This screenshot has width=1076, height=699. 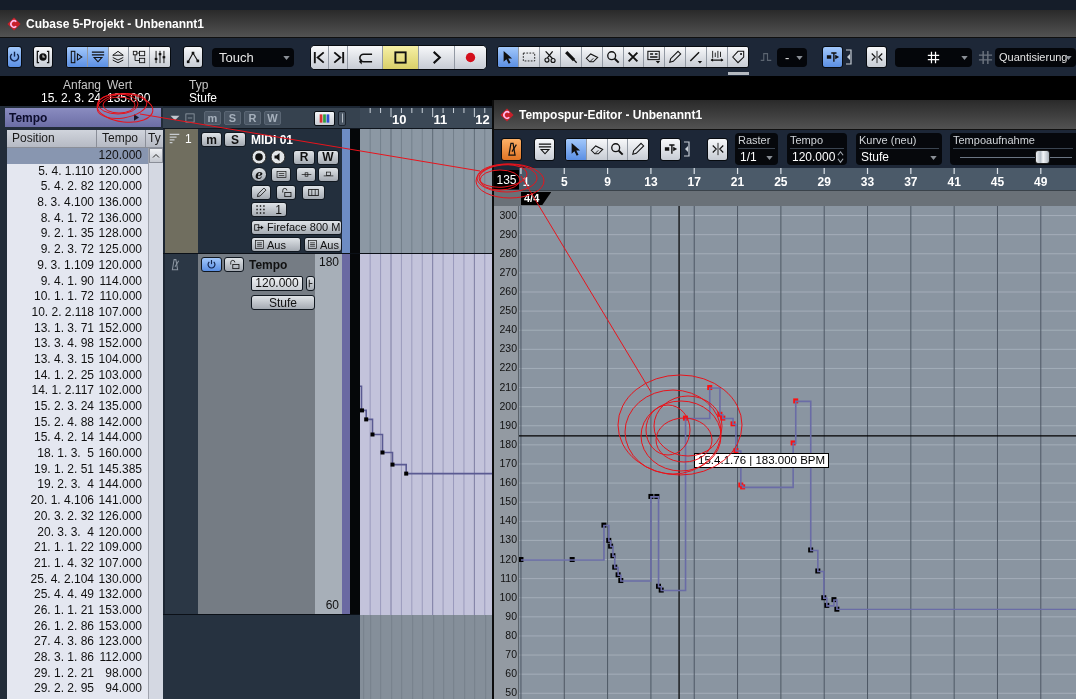 I want to click on position-cell-text: 20. 3. 3. 4, so click(x=65, y=532).